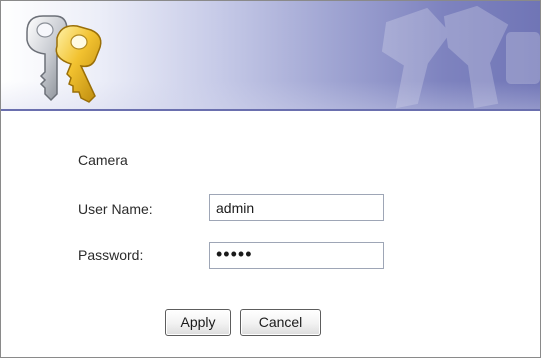 The image size is (541, 358). What do you see at coordinates (115, 209) in the screenshot?
I see `username-label: User Name:` at bounding box center [115, 209].